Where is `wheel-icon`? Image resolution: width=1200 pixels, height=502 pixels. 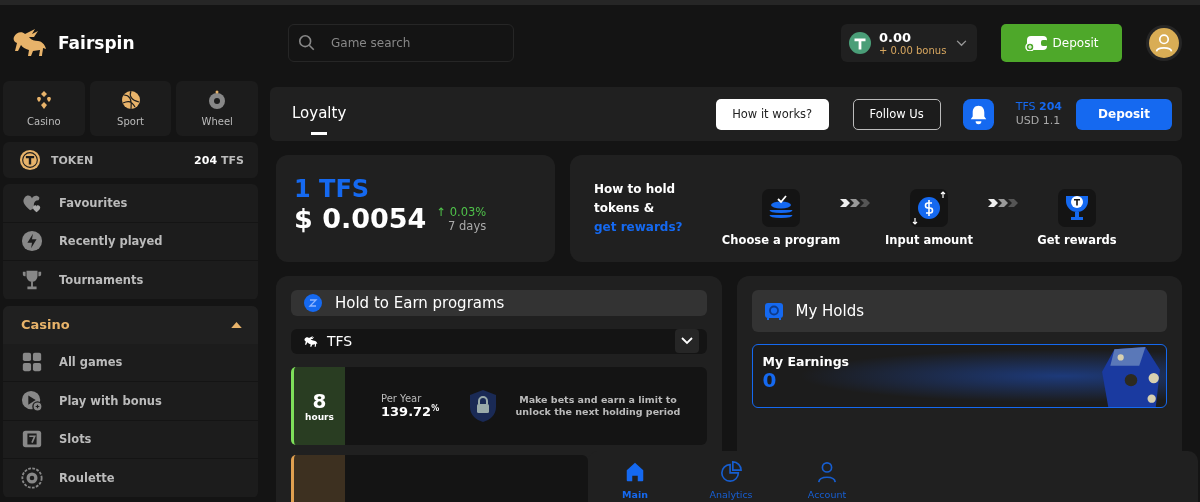 wheel-icon is located at coordinates (217, 100).